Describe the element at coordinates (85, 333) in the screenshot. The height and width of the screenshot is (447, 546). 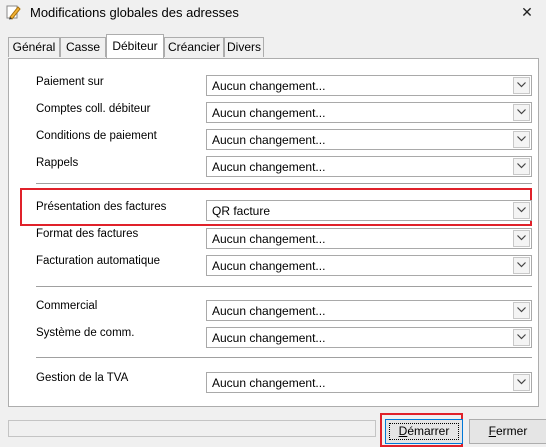
I see `label-systeme-comm: Système de comm.` at that location.